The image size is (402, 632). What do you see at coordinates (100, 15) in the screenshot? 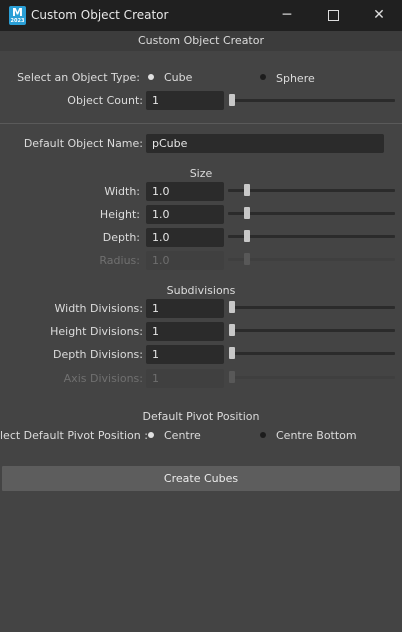
I see `window-title: Custom Object Creator` at bounding box center [100, 15].